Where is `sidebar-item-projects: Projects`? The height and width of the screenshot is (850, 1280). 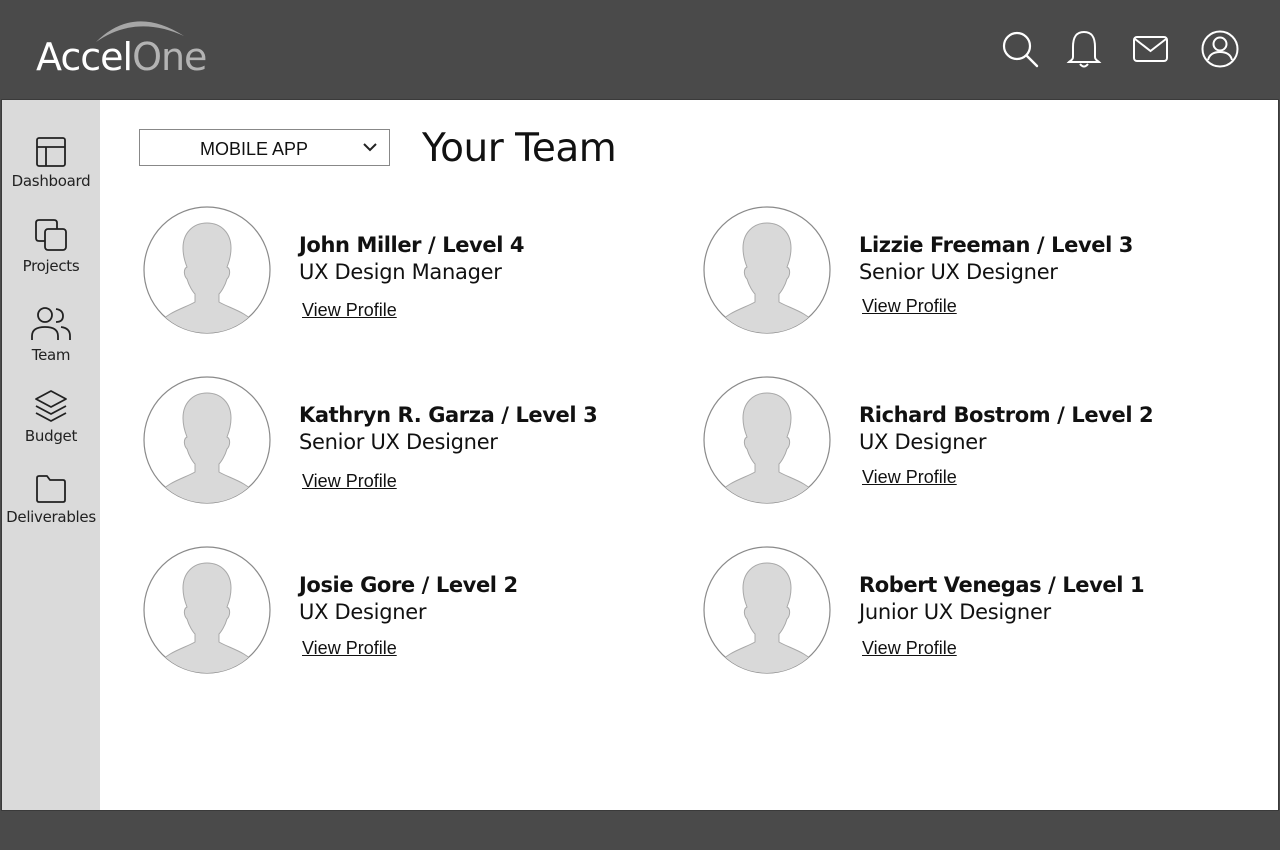
sidebar-item-projects: Projects is located at coordinates (51, 246).